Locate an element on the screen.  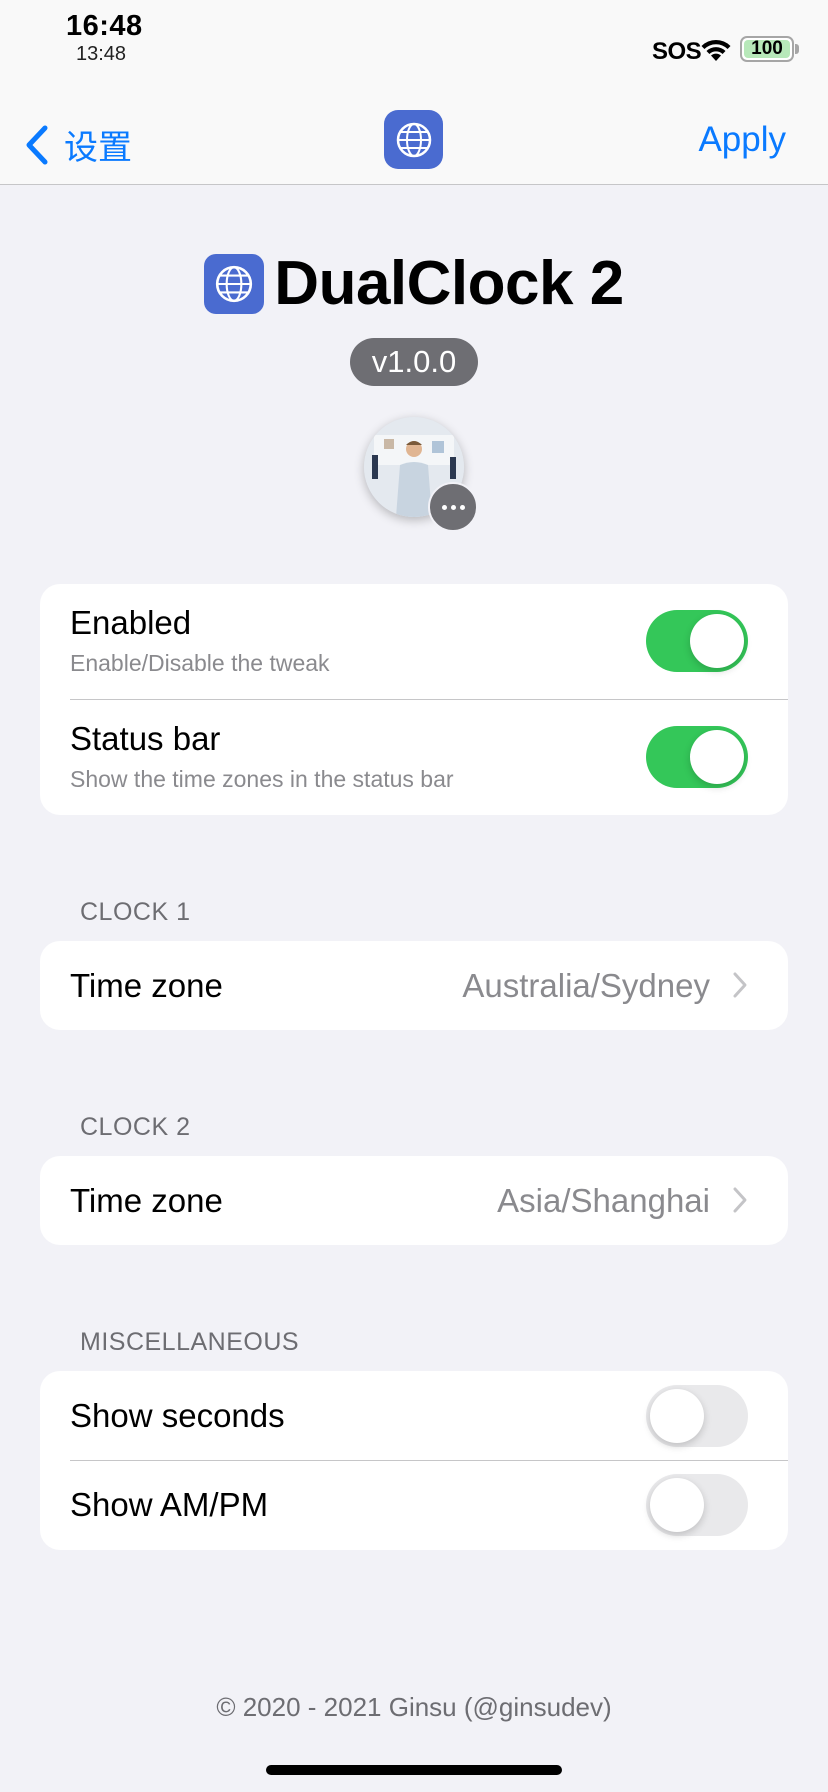
version-badge: v1.0.0 is located at coordinates (414, 362).